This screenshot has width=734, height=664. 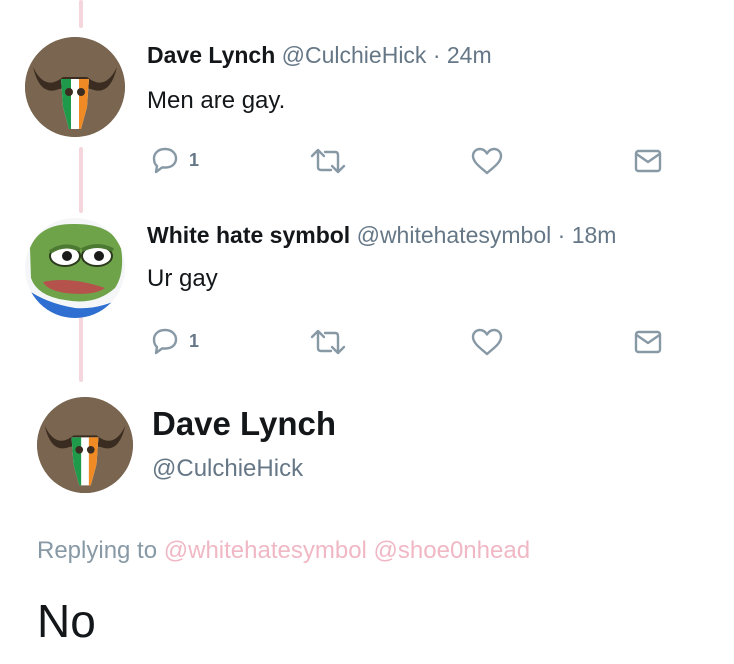 I want to click on thread-line-mid, so click(x=81, y=180).